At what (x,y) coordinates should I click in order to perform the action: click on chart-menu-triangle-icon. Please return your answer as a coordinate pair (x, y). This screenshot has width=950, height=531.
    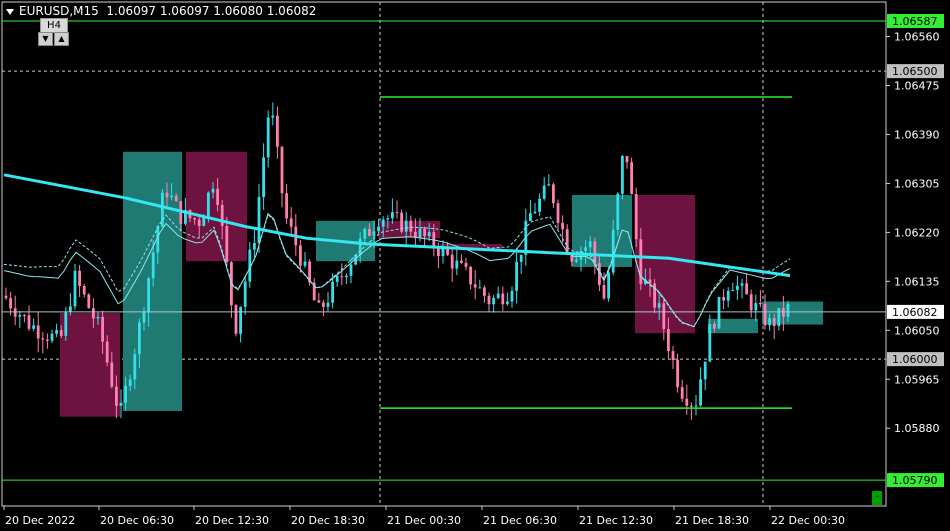
    Looking at the image, I should click on (10, 11).